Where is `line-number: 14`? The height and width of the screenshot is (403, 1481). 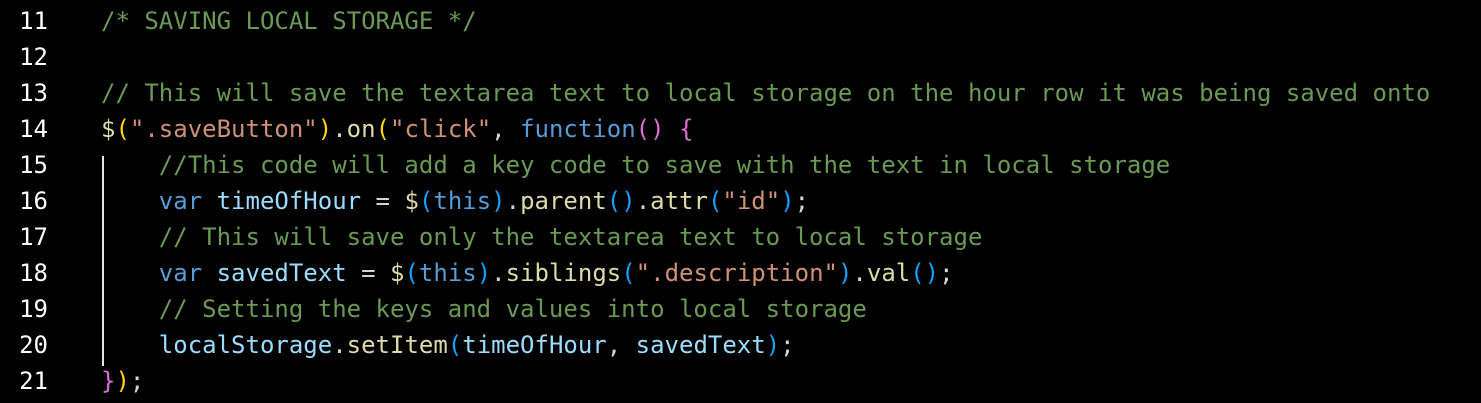 line-number: 14 is located at coordinates (33, 129).